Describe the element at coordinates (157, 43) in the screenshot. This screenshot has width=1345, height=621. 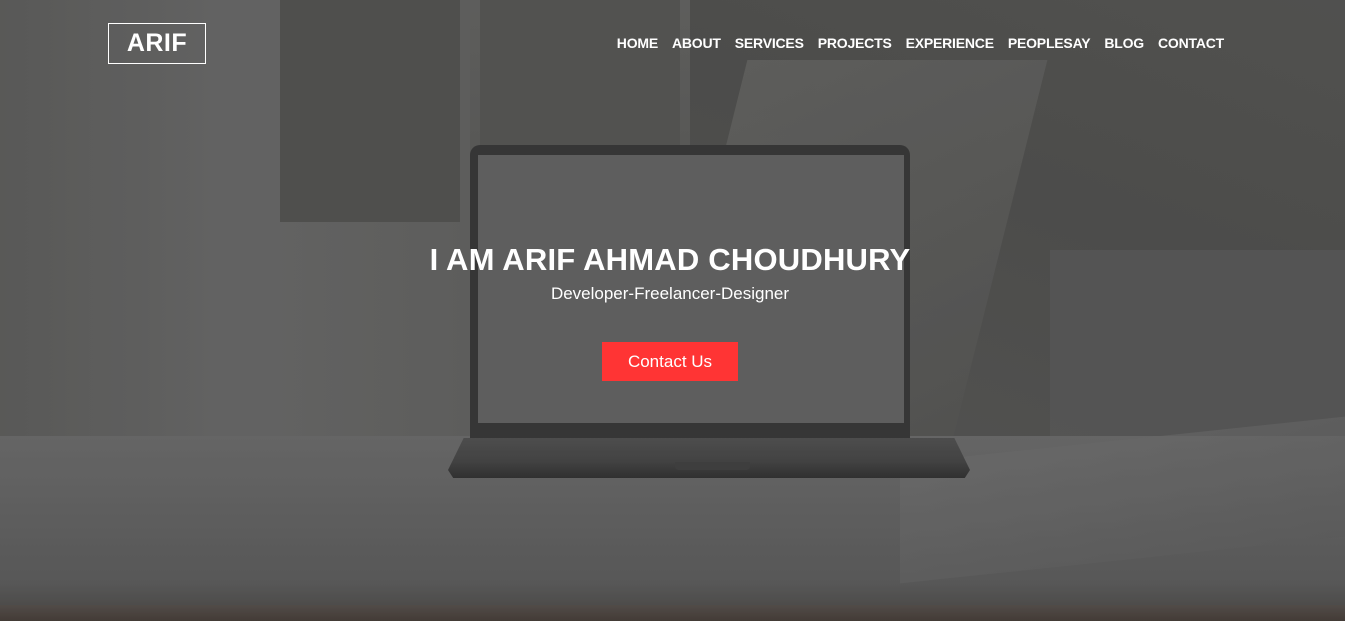
I see `logo: ARIF` at that location.